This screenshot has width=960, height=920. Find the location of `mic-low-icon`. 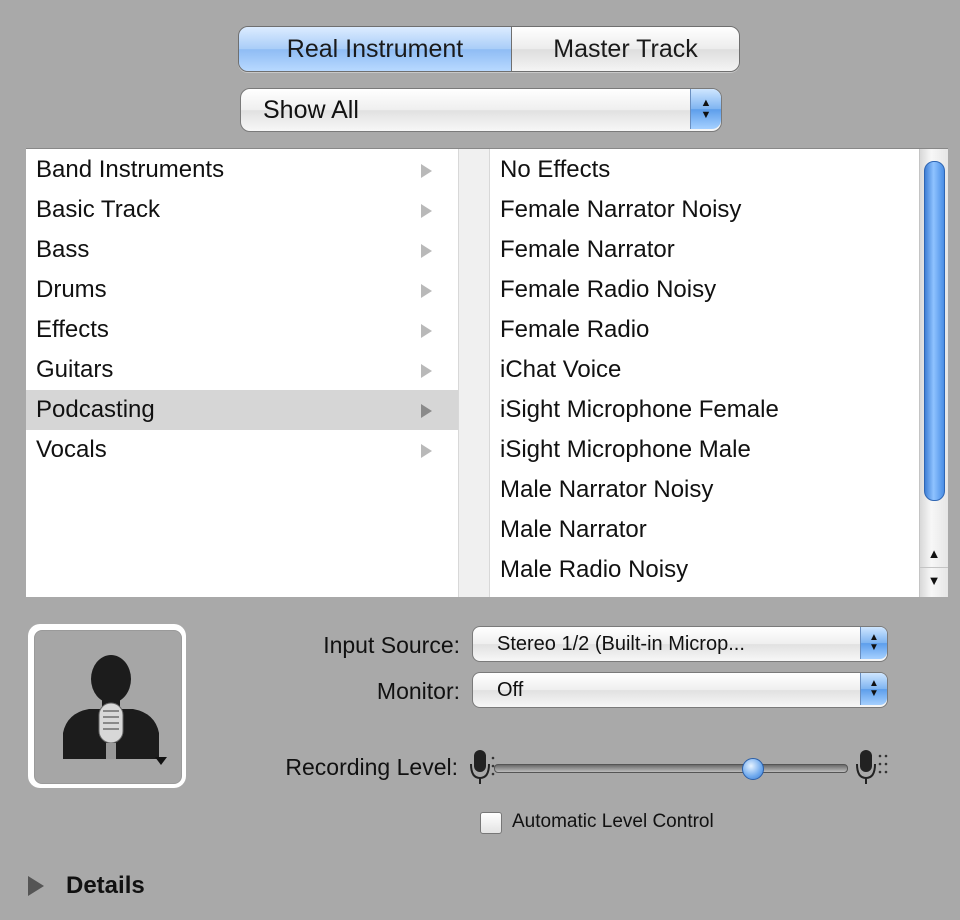

mic-low-icon is located at coordinates (482, 767).